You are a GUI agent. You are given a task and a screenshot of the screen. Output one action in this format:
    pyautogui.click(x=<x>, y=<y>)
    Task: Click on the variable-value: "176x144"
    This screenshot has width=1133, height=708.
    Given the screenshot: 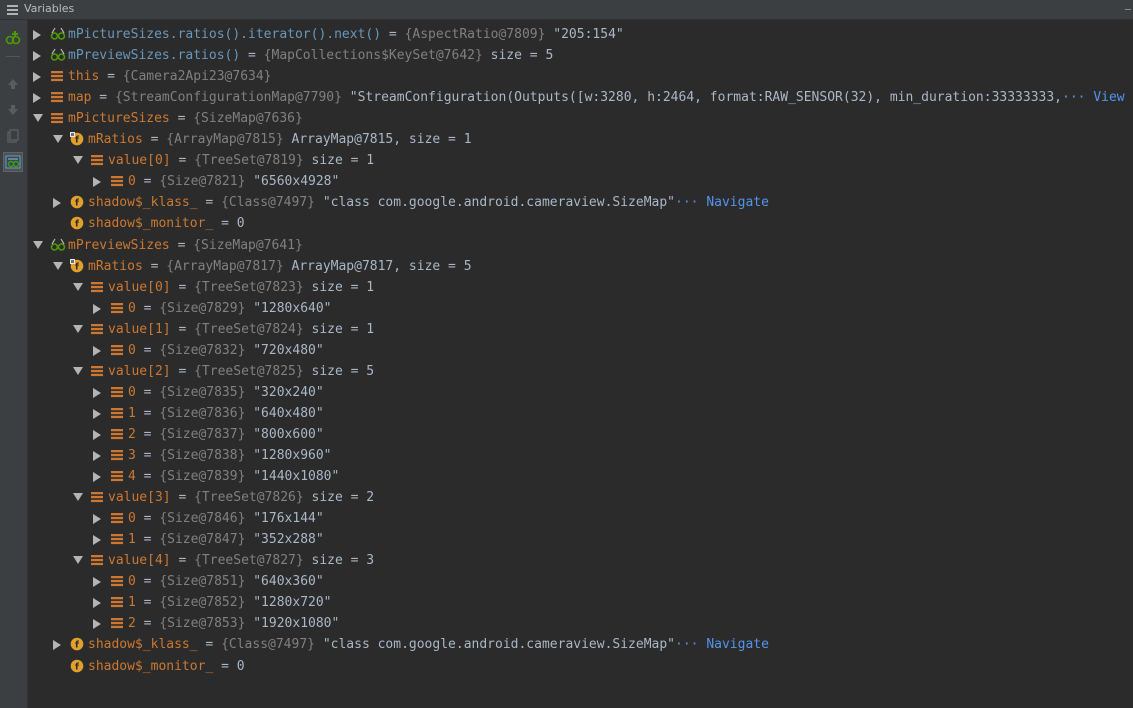 What is the action you would take?
    pyautogui.click(x=288, y=519)
    